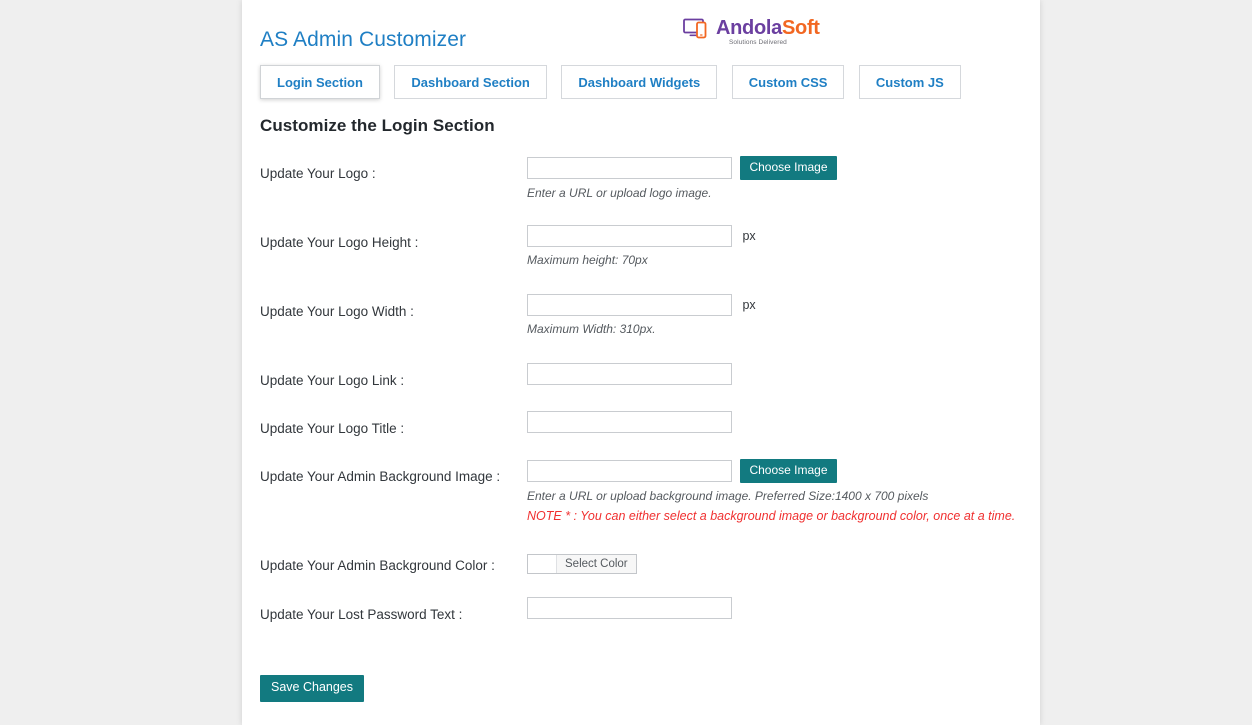  Describe the element at coordinates (788, 82) in the screenshot. I see `tab-custom-css: Custom CSS` at that location.